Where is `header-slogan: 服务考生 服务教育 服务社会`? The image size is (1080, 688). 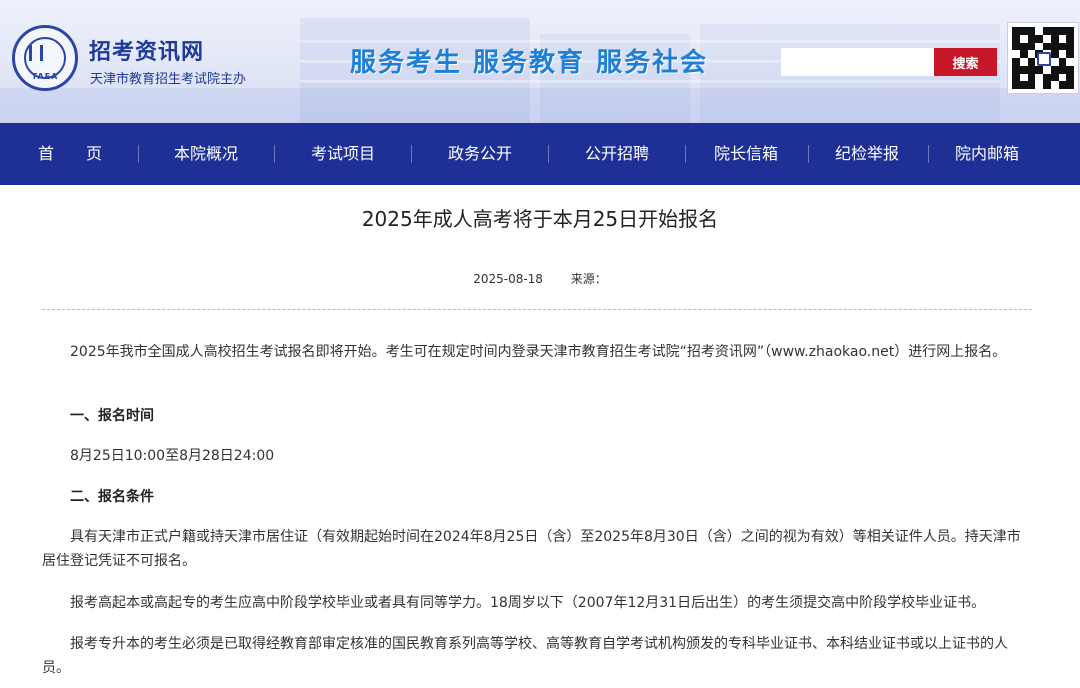
header-slogan: 服务考生 服务教育 服务社会 is located at coordinates (529, 63).